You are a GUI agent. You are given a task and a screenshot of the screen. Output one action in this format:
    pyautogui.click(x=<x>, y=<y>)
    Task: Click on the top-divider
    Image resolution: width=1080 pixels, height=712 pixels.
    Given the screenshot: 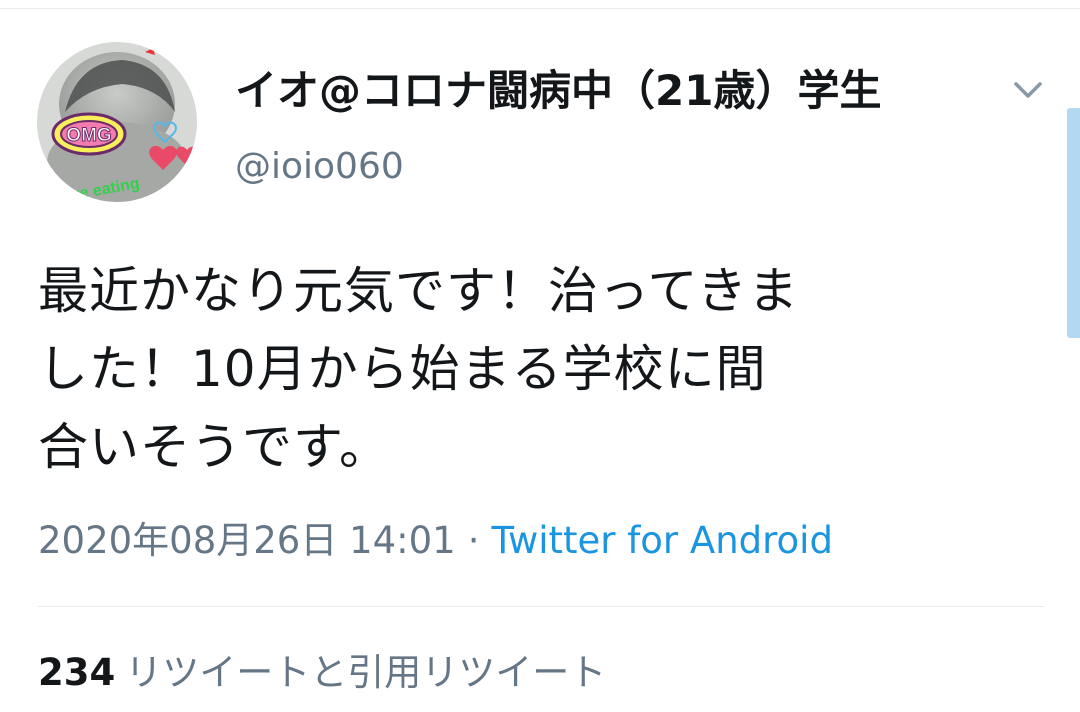 What is the action you would take?
    pyautogui.click(x=540, y=8)
    